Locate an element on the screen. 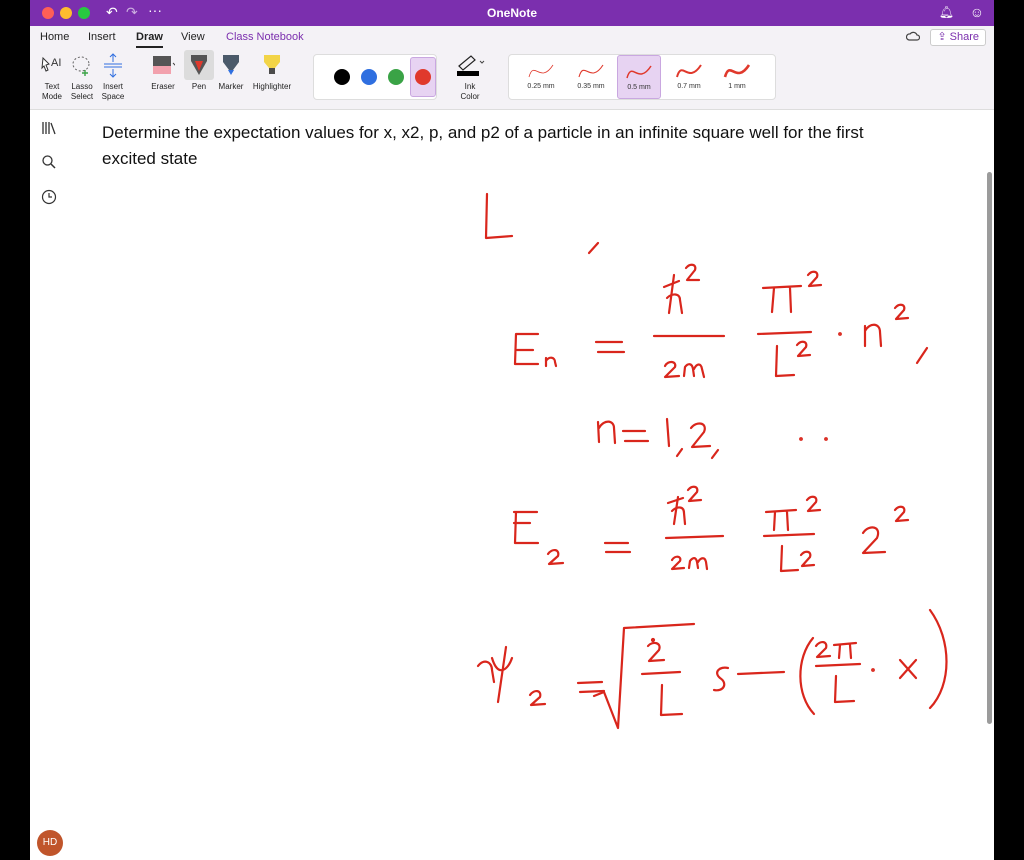 This screenshot has height=860, width=1024. text-mode-label-1: Text is located at coordinates (52, 86).